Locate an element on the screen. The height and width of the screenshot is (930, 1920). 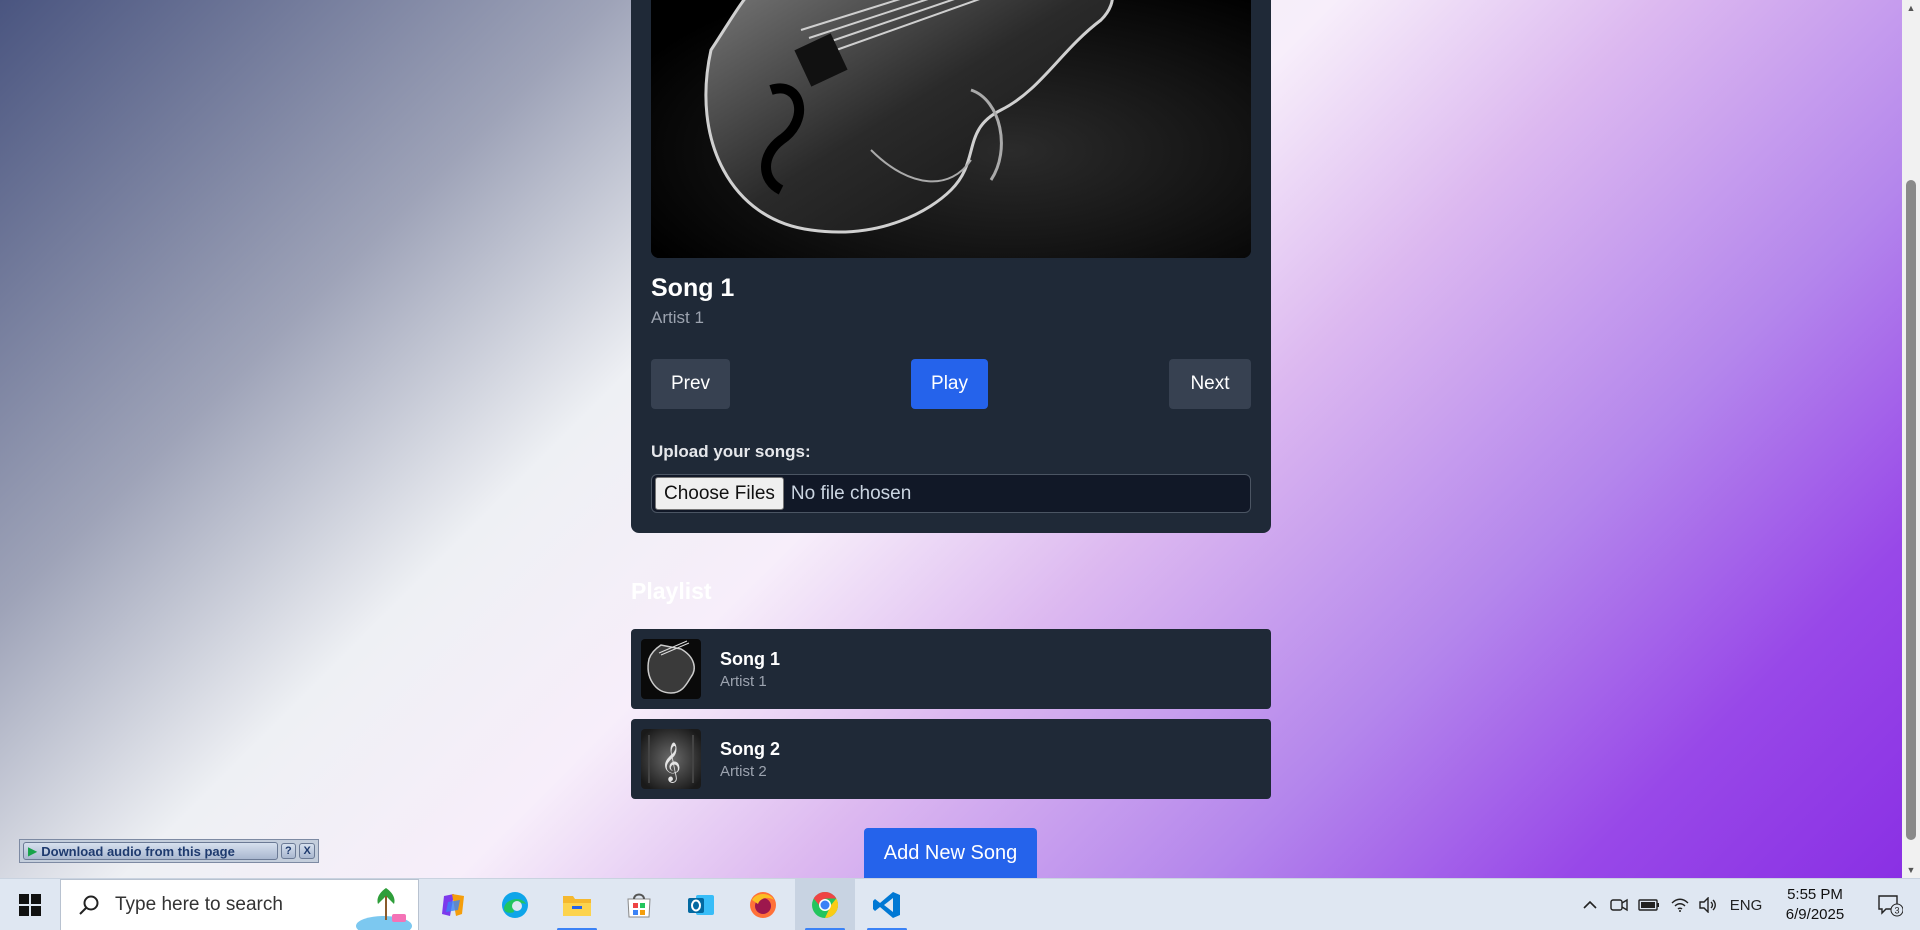
current-song-title: Song 1 is located at coordinates (693, 288).